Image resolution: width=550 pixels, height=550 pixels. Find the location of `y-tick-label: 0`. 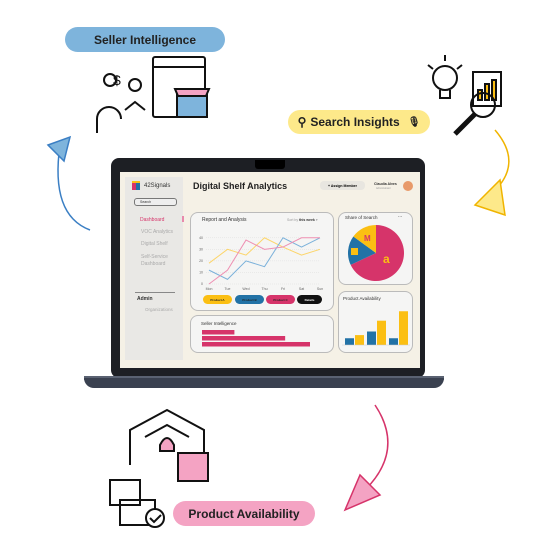

y-tick-label: 0 is located at coordinates (202, 284).